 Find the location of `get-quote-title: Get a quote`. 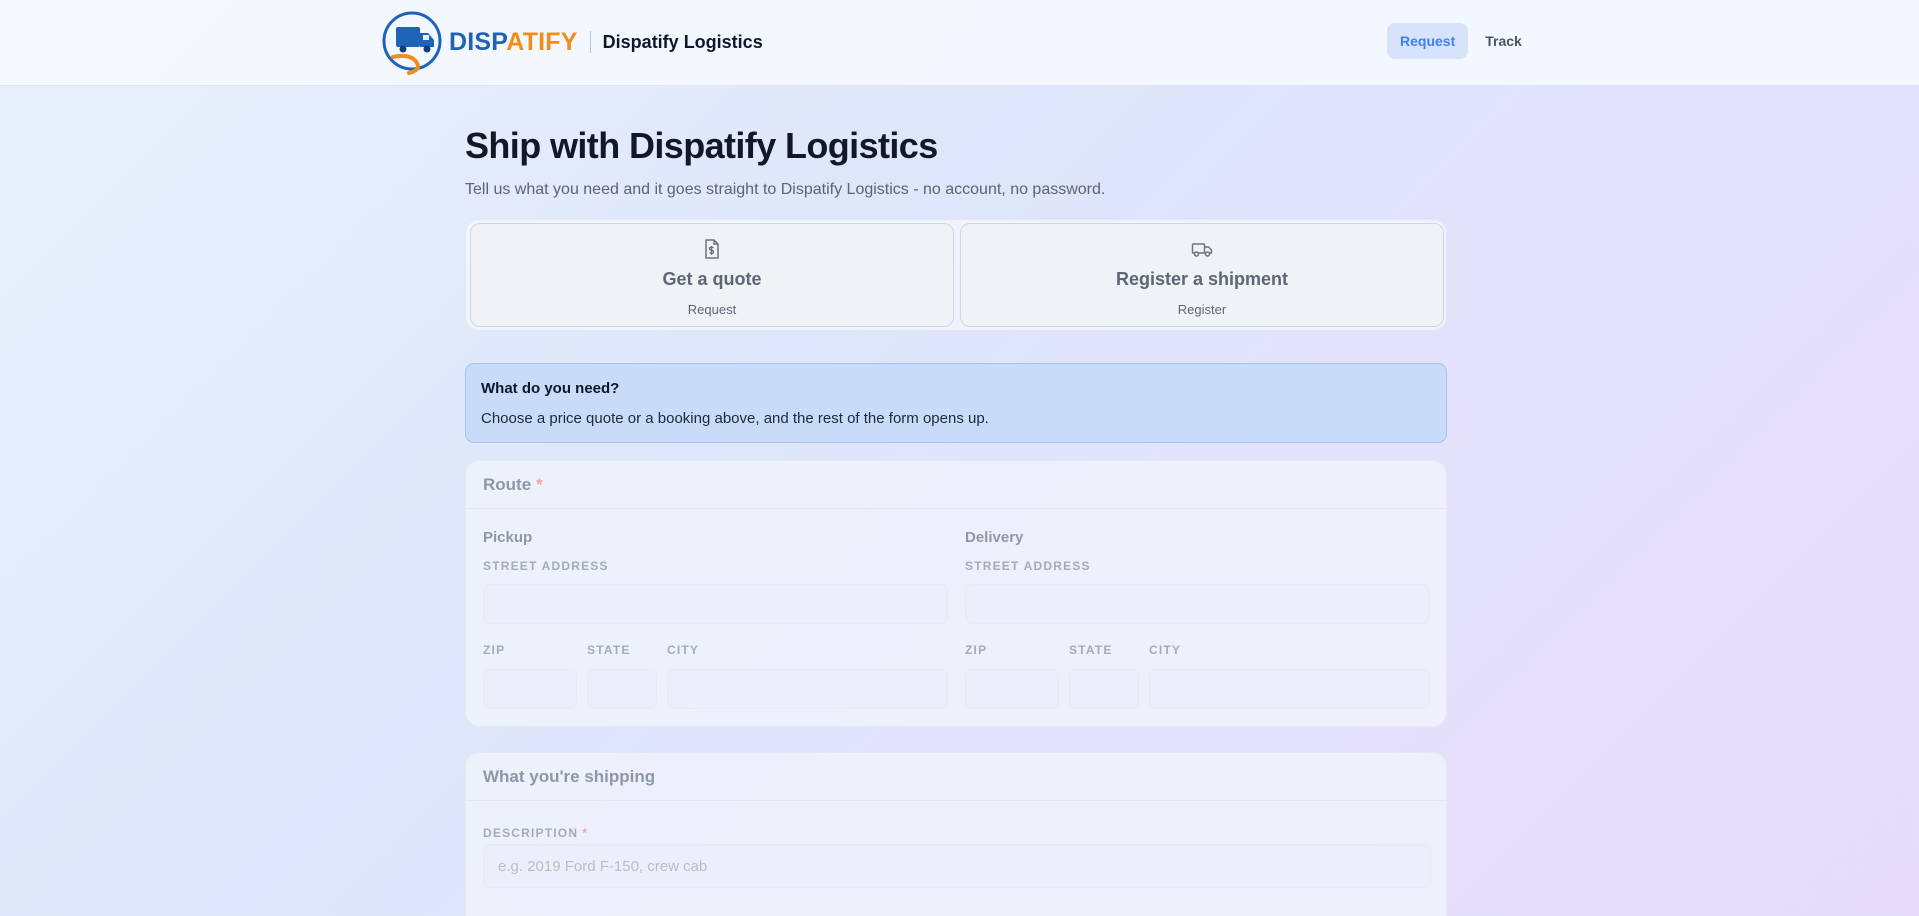

get-quote-title: Get a quote is located at coordinates (712, 279).